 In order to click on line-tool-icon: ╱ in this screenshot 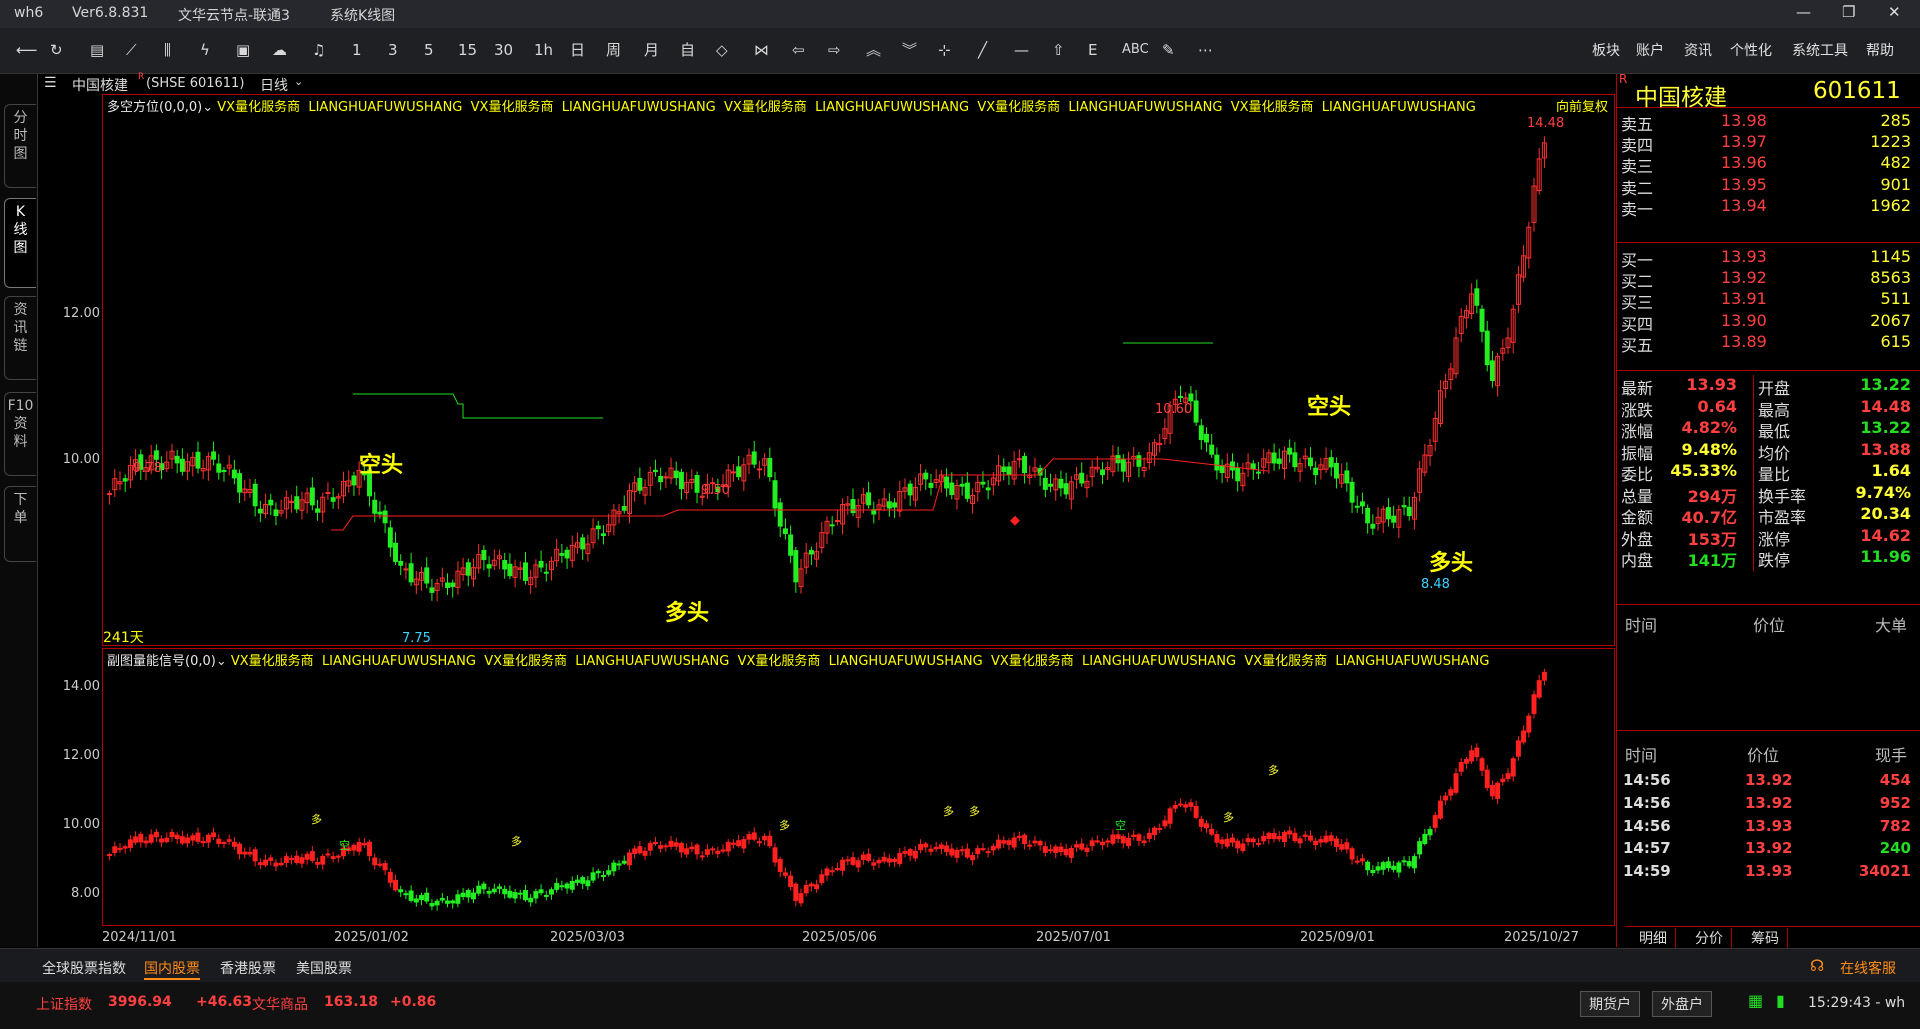, I will do `click(982, 50)`.